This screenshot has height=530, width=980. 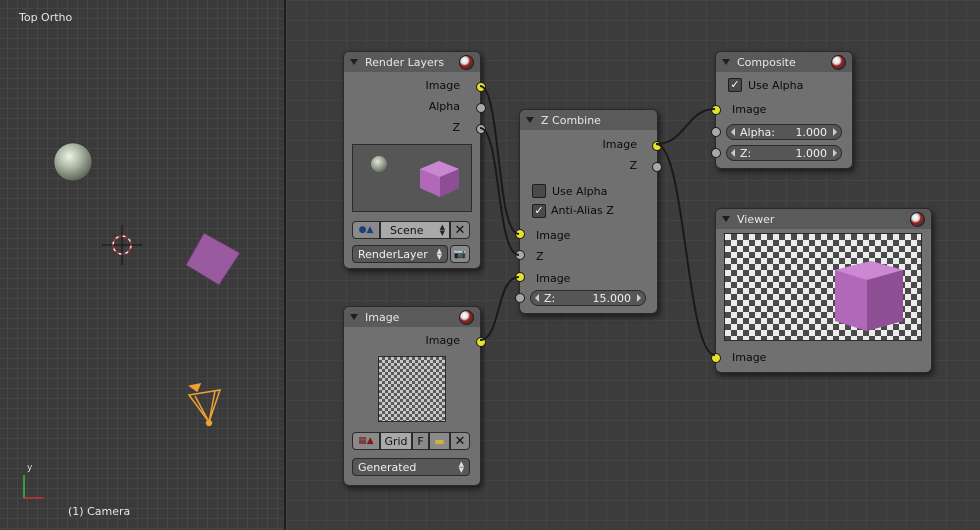 I want to click on image-clear-button: ✕, so click(x=460, y=441).